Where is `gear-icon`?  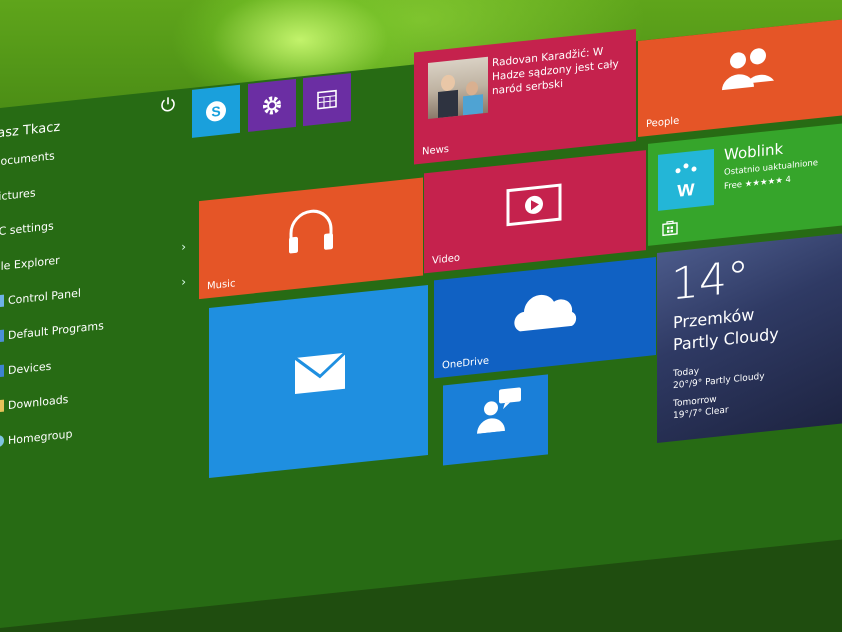
gear-icon is located at coordinates (272, 105).